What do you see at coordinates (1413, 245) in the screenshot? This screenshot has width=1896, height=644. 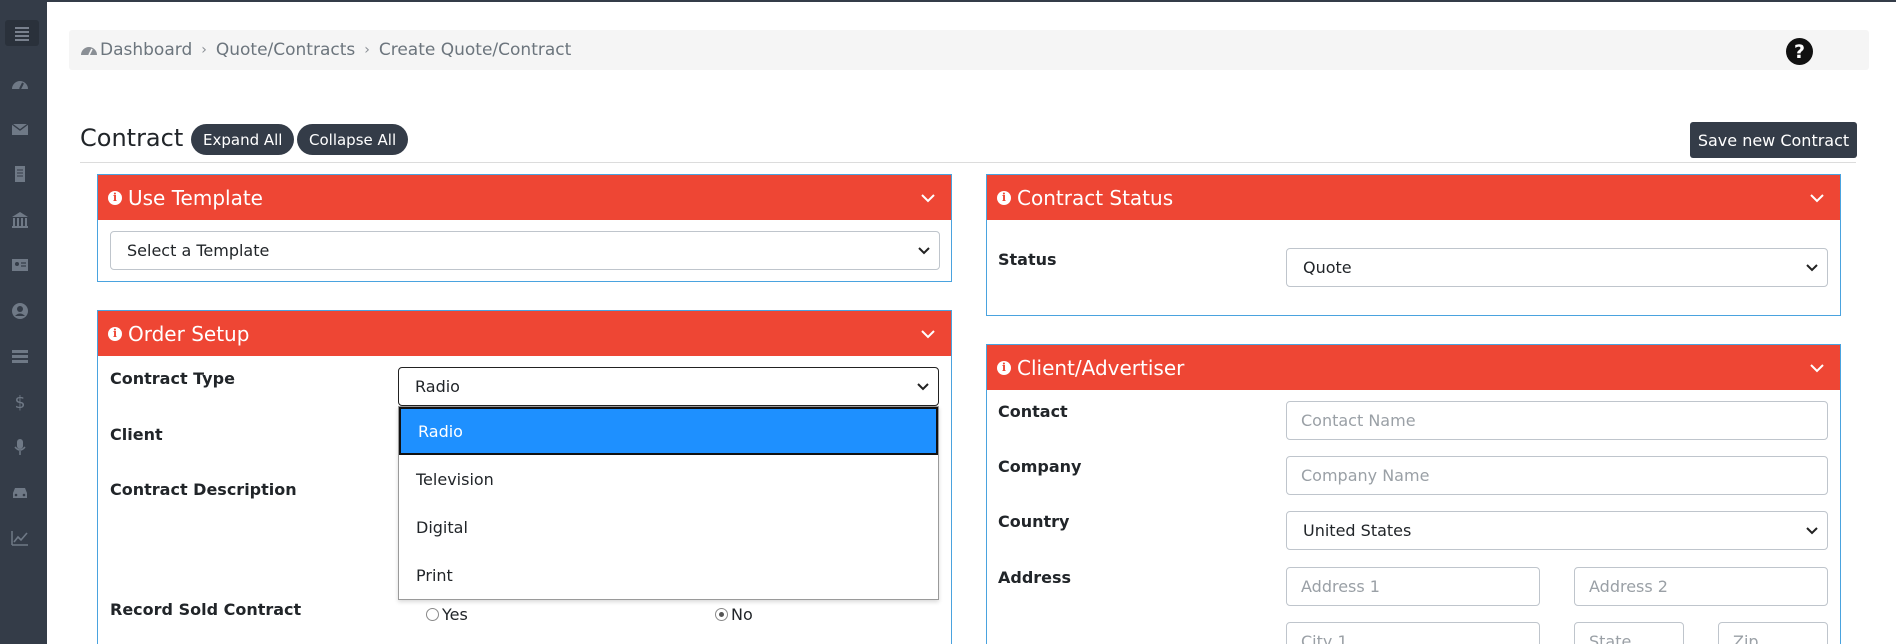 I see `contract-status-panel: i Contract Status` at bounding box center [1413, 245].